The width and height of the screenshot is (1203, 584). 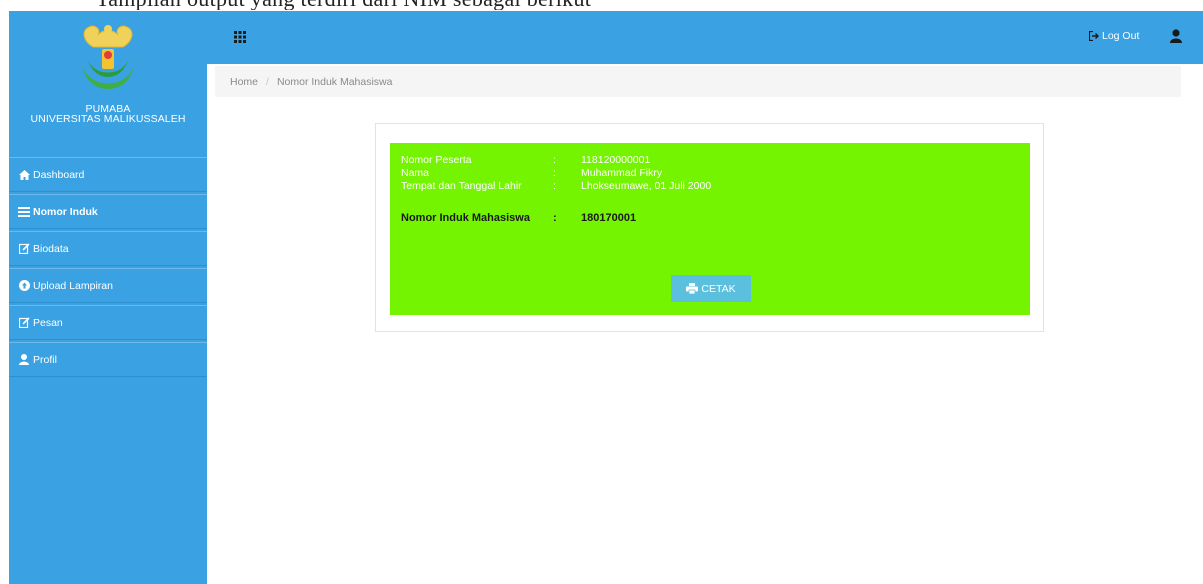 What do you see at coordinates (108, 248) in the screenshot?
I see `sidebar-item-biodata: Biodata` at bounding box center [108, 248].